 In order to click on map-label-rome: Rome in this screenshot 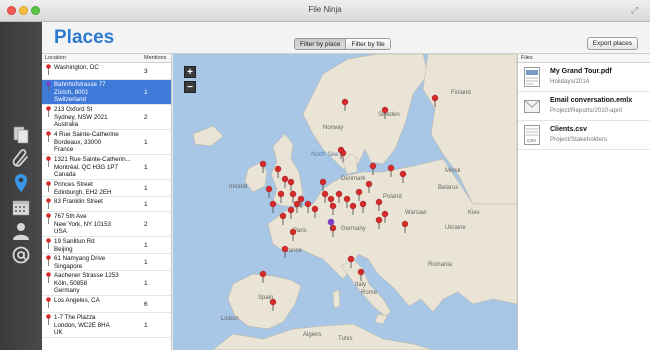, I will do `click(369, 293)`.